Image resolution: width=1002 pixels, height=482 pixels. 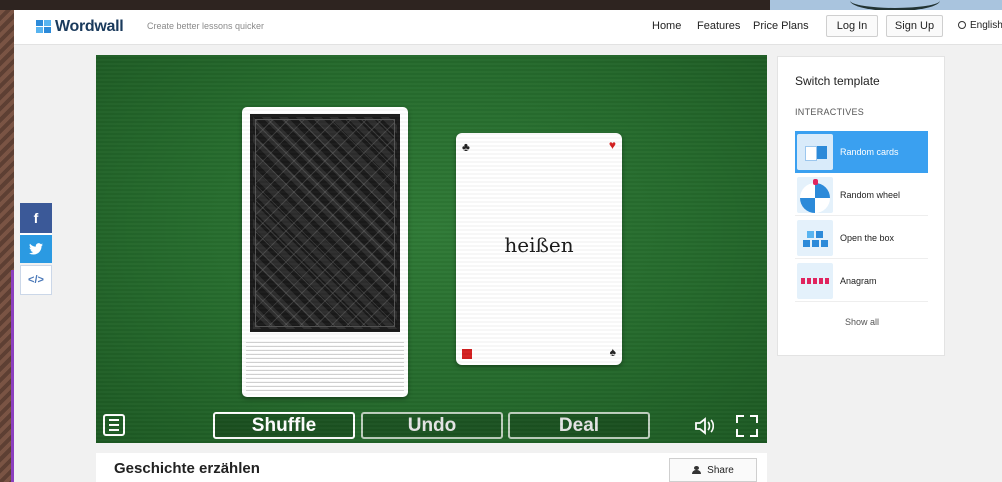 What do you see at coordinates (986, 25) in the screenshot?
I see `language-label: English` at bounding box center [986, 25].